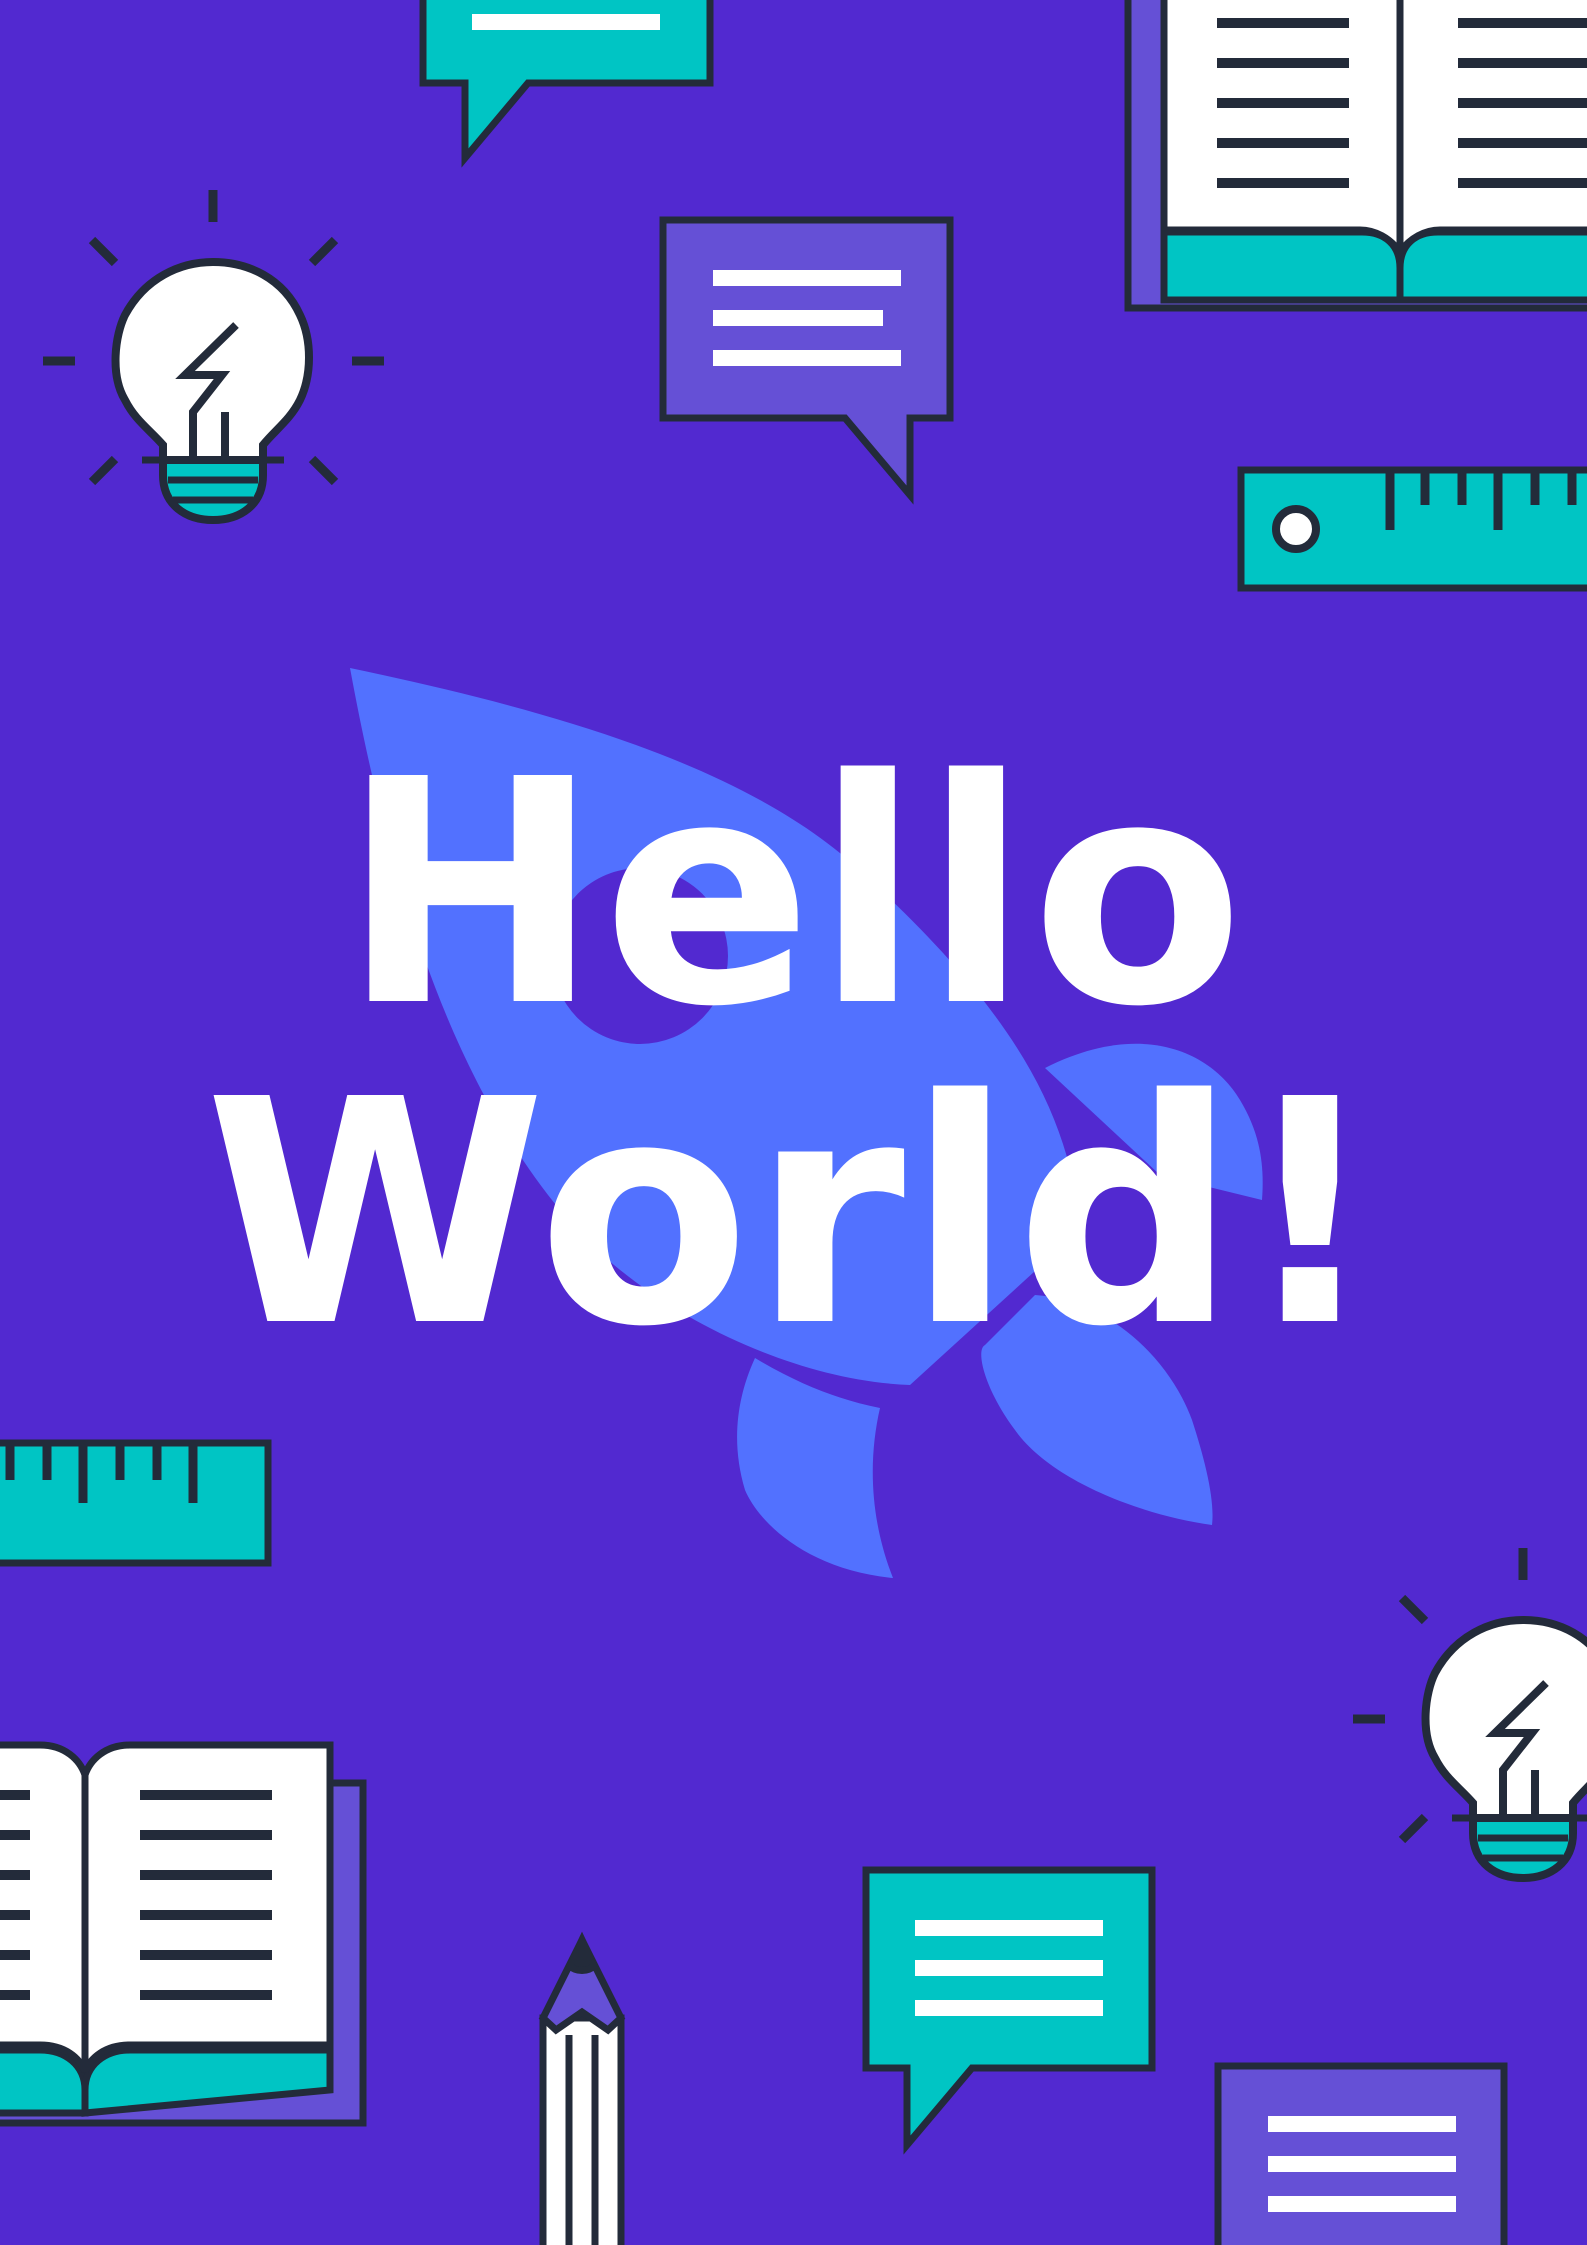 This screenshot has height=2245, width=1587. What do you see at coordinates (582, 2088) in the screenshot?
I see `pencil-icon` at bounding box center [582, 2088].